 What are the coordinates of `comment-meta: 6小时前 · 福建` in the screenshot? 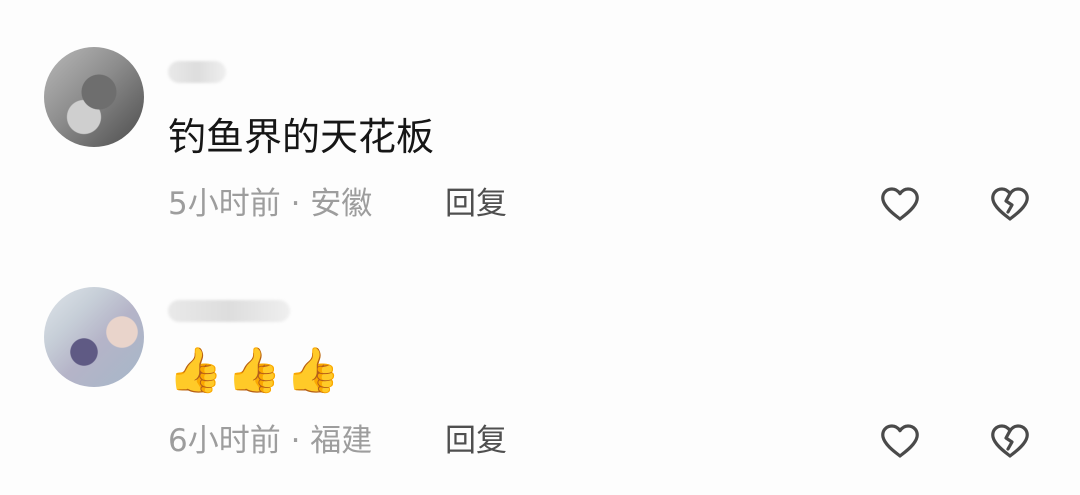 It's located at (270, 441).